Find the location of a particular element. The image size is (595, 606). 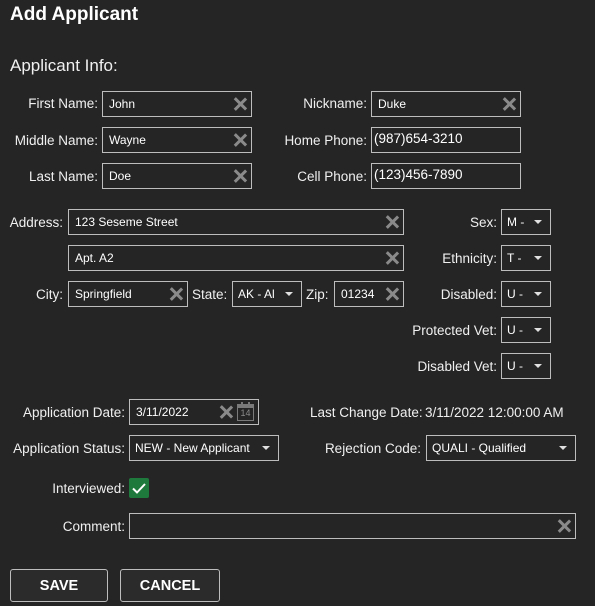

application-date-label: Application Date: is located at coordinates (73, 412).